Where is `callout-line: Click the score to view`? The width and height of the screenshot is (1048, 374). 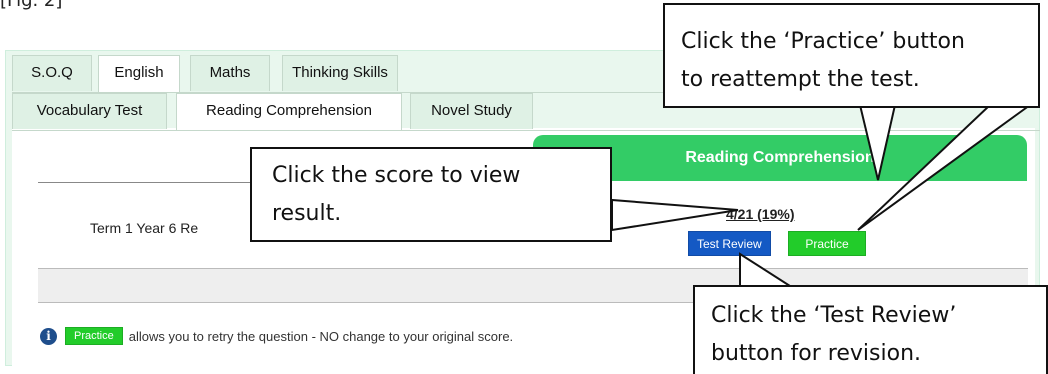
callout-line: Click the score to view is located at coordinates (396, 175).